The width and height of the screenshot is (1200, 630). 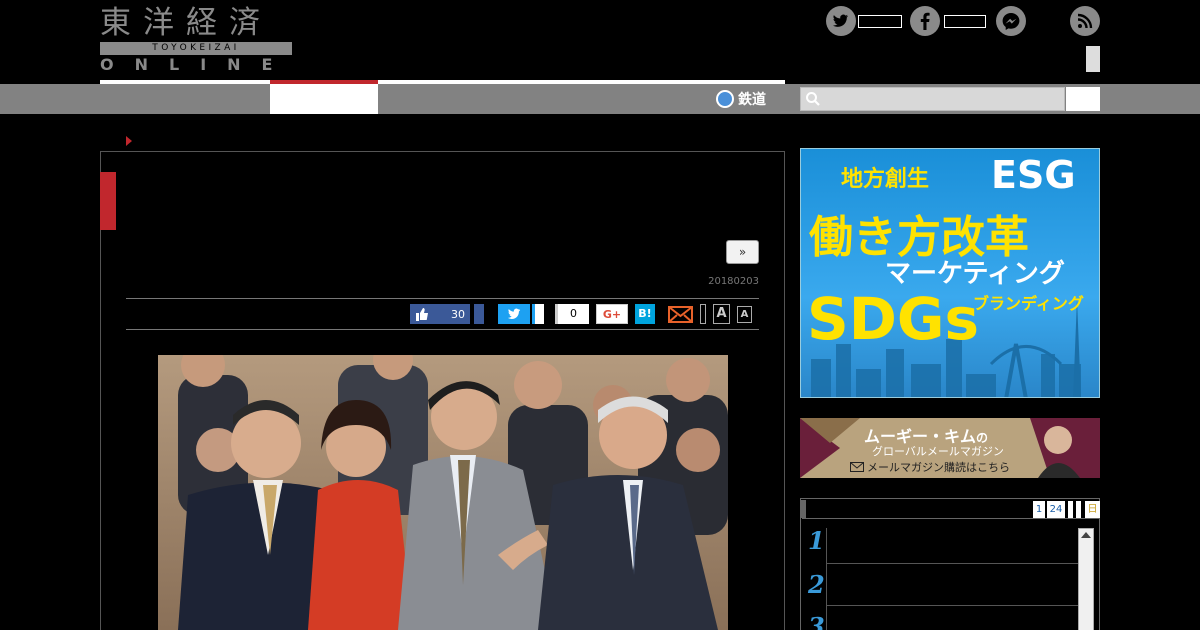 What do you see at coordinates (932, 99) in the screenshot?
I see `search-input` at bounding box center [932, 99].